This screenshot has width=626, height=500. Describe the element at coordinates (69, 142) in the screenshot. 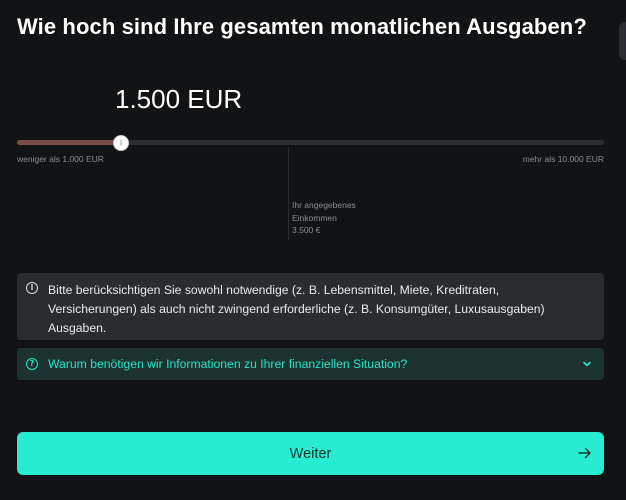

I see `slider-fill` at that location.